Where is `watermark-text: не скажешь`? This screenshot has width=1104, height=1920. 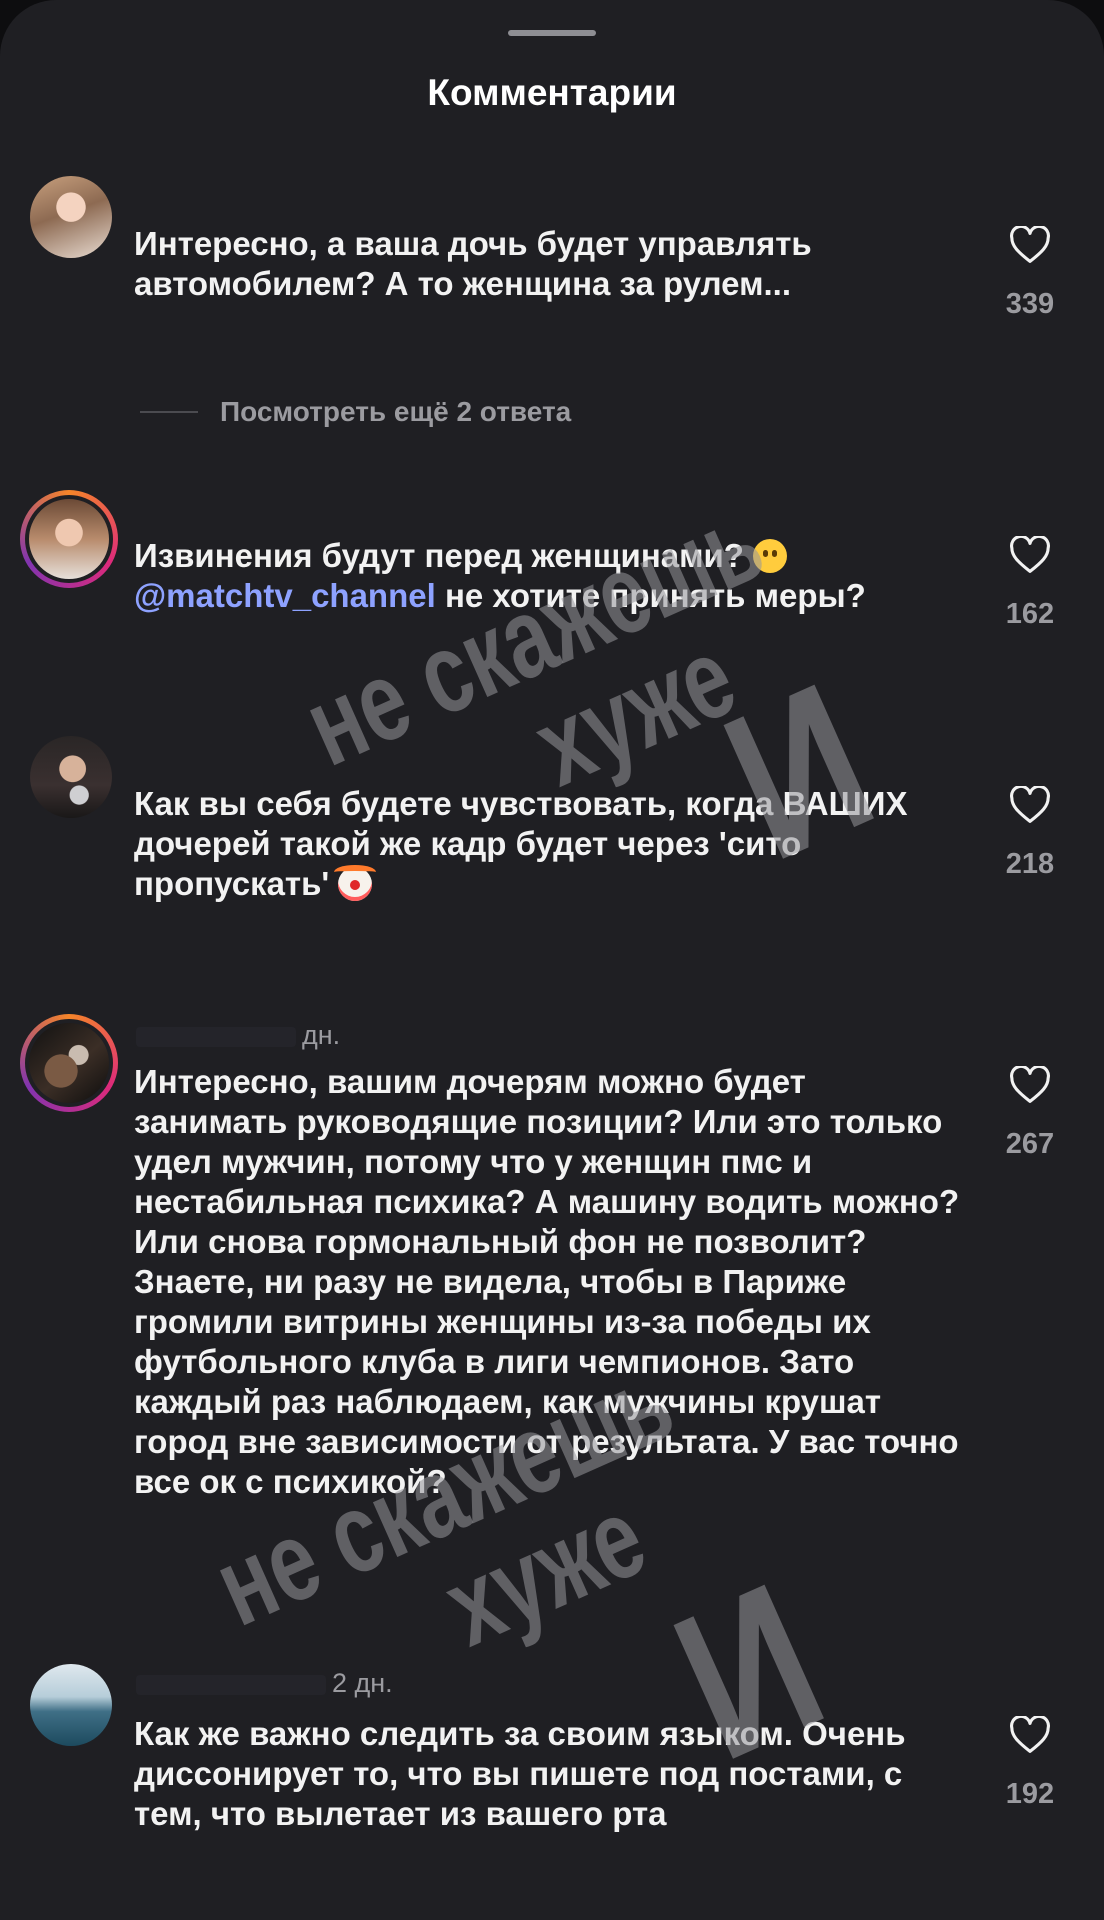 watermark-text: не скажешь is located at coordinates (534, 633).